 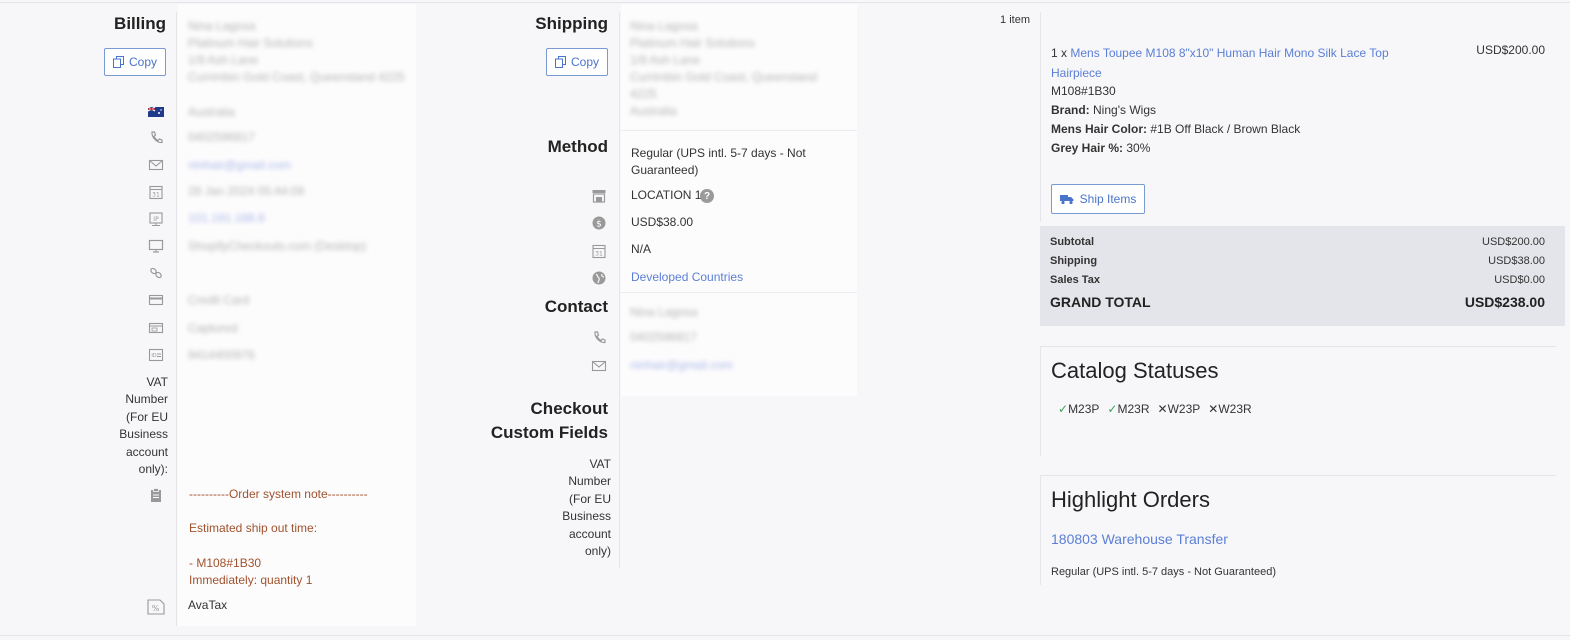 I want to click on sales-tax-label: Sales Tax, so click(x=1075, y=280).